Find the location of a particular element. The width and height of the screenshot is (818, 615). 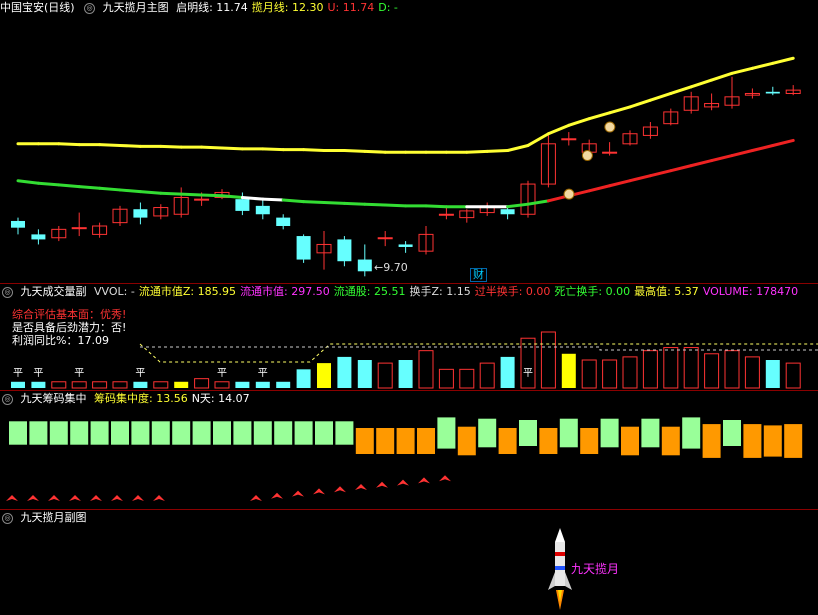

rocket-label: 九天揽月 is located at coordinates (595, 569).